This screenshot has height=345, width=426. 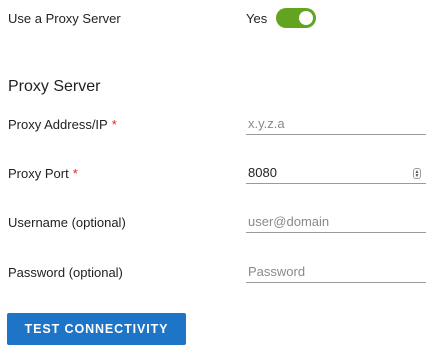 I want to click on proxy-toggle-label: Use a Proxy Server, so click(x=64, y=18).